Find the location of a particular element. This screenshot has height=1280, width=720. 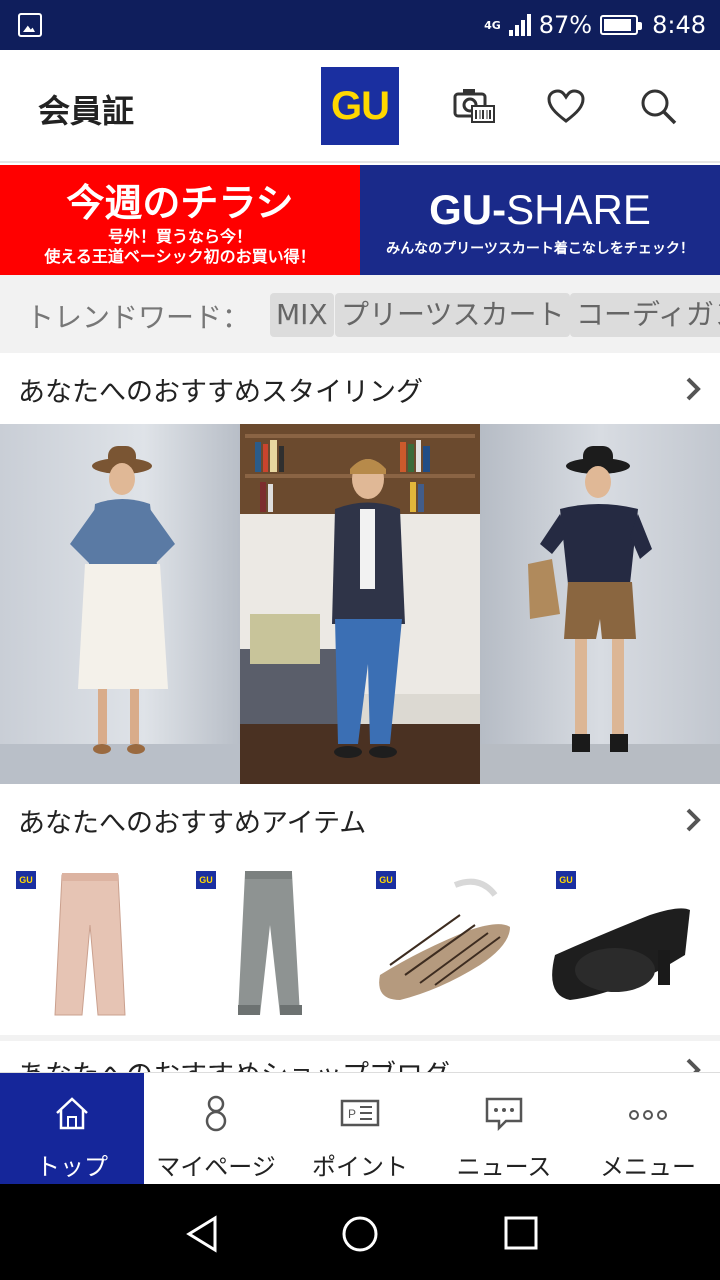

home-button-icon is located at coordinates (360, 1234).